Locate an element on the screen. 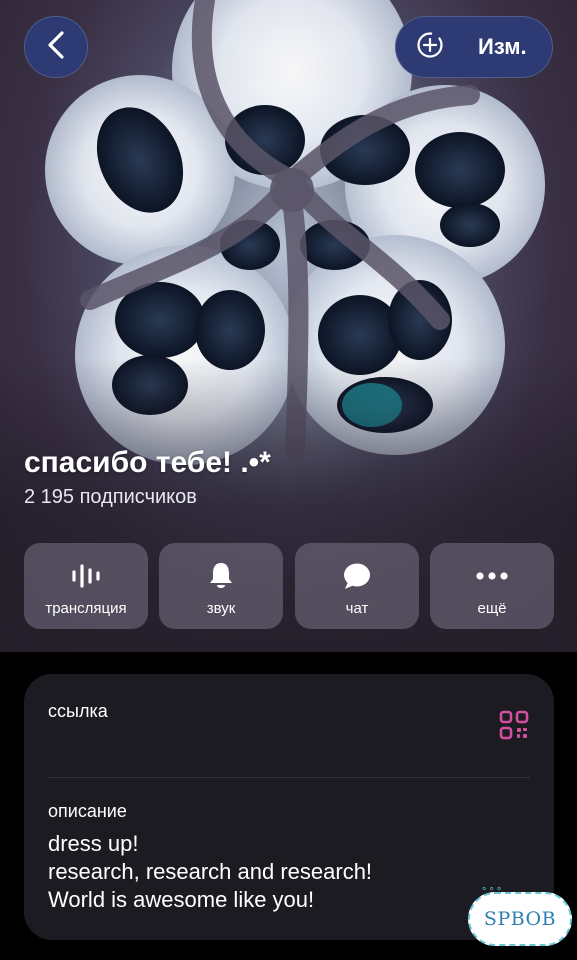  description-line: dress up! is located at coordinates (93, 843).